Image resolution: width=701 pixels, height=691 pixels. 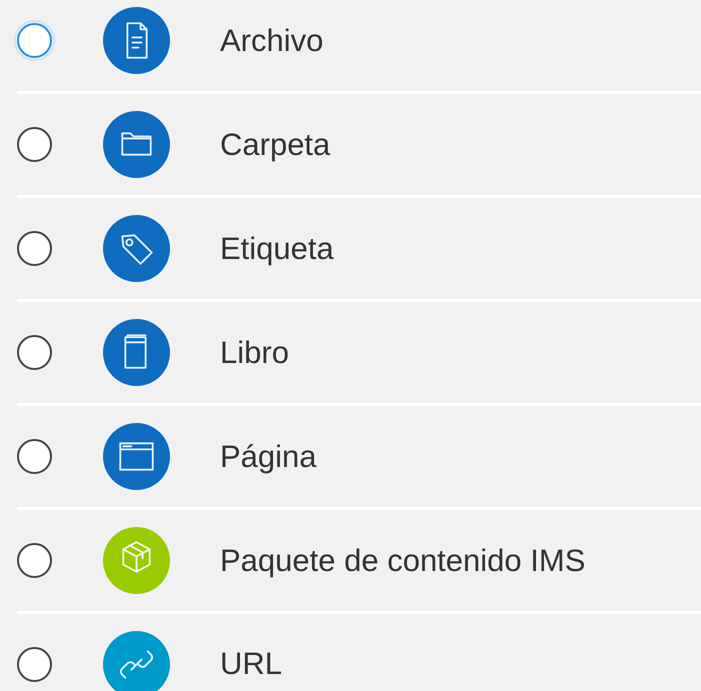 What do you see at coordinates (254, 352) in the screenshot?
I see `option-label: Libro` at bounding box center [254, 352].